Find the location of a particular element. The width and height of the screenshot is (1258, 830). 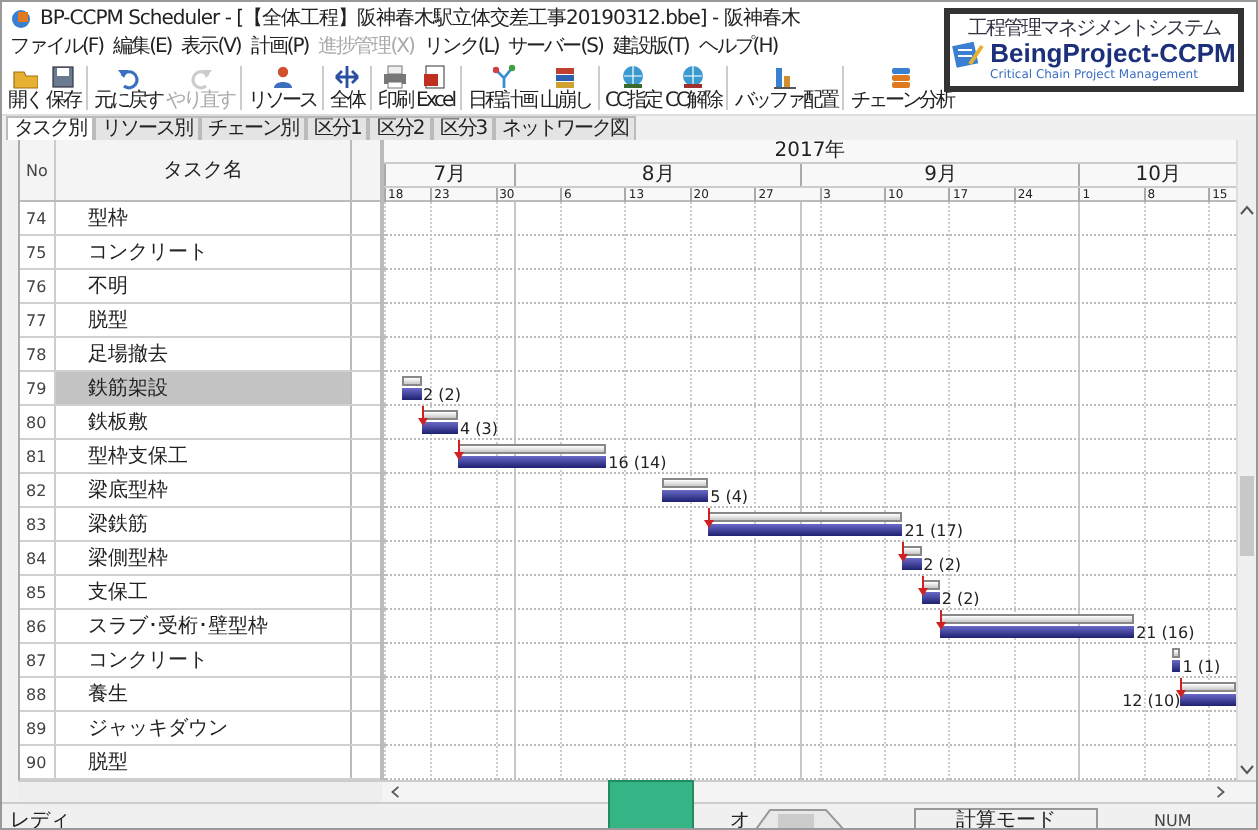

notebook-pencil-icon is located at coordinates (968, 54).